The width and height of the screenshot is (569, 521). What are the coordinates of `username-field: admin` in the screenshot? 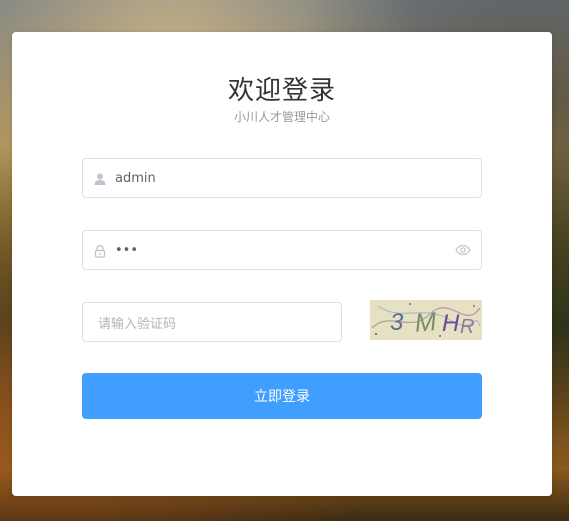 It's located at (282, 178).